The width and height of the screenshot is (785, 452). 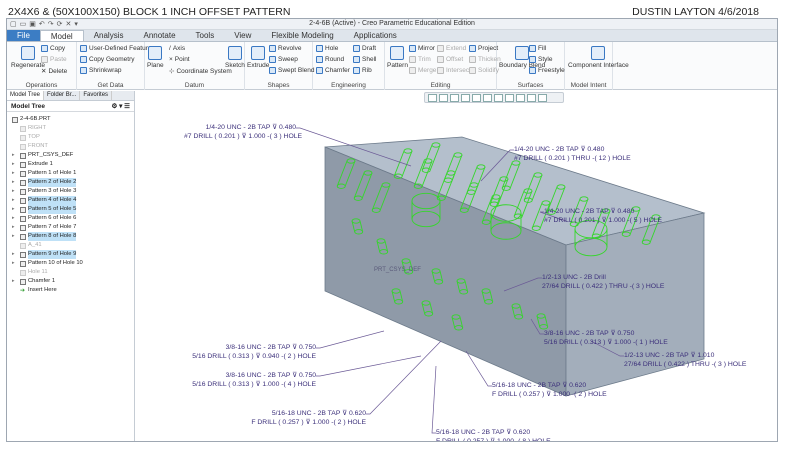 I want to click on extrude-button: Extrude, so click(x=258, y=57).